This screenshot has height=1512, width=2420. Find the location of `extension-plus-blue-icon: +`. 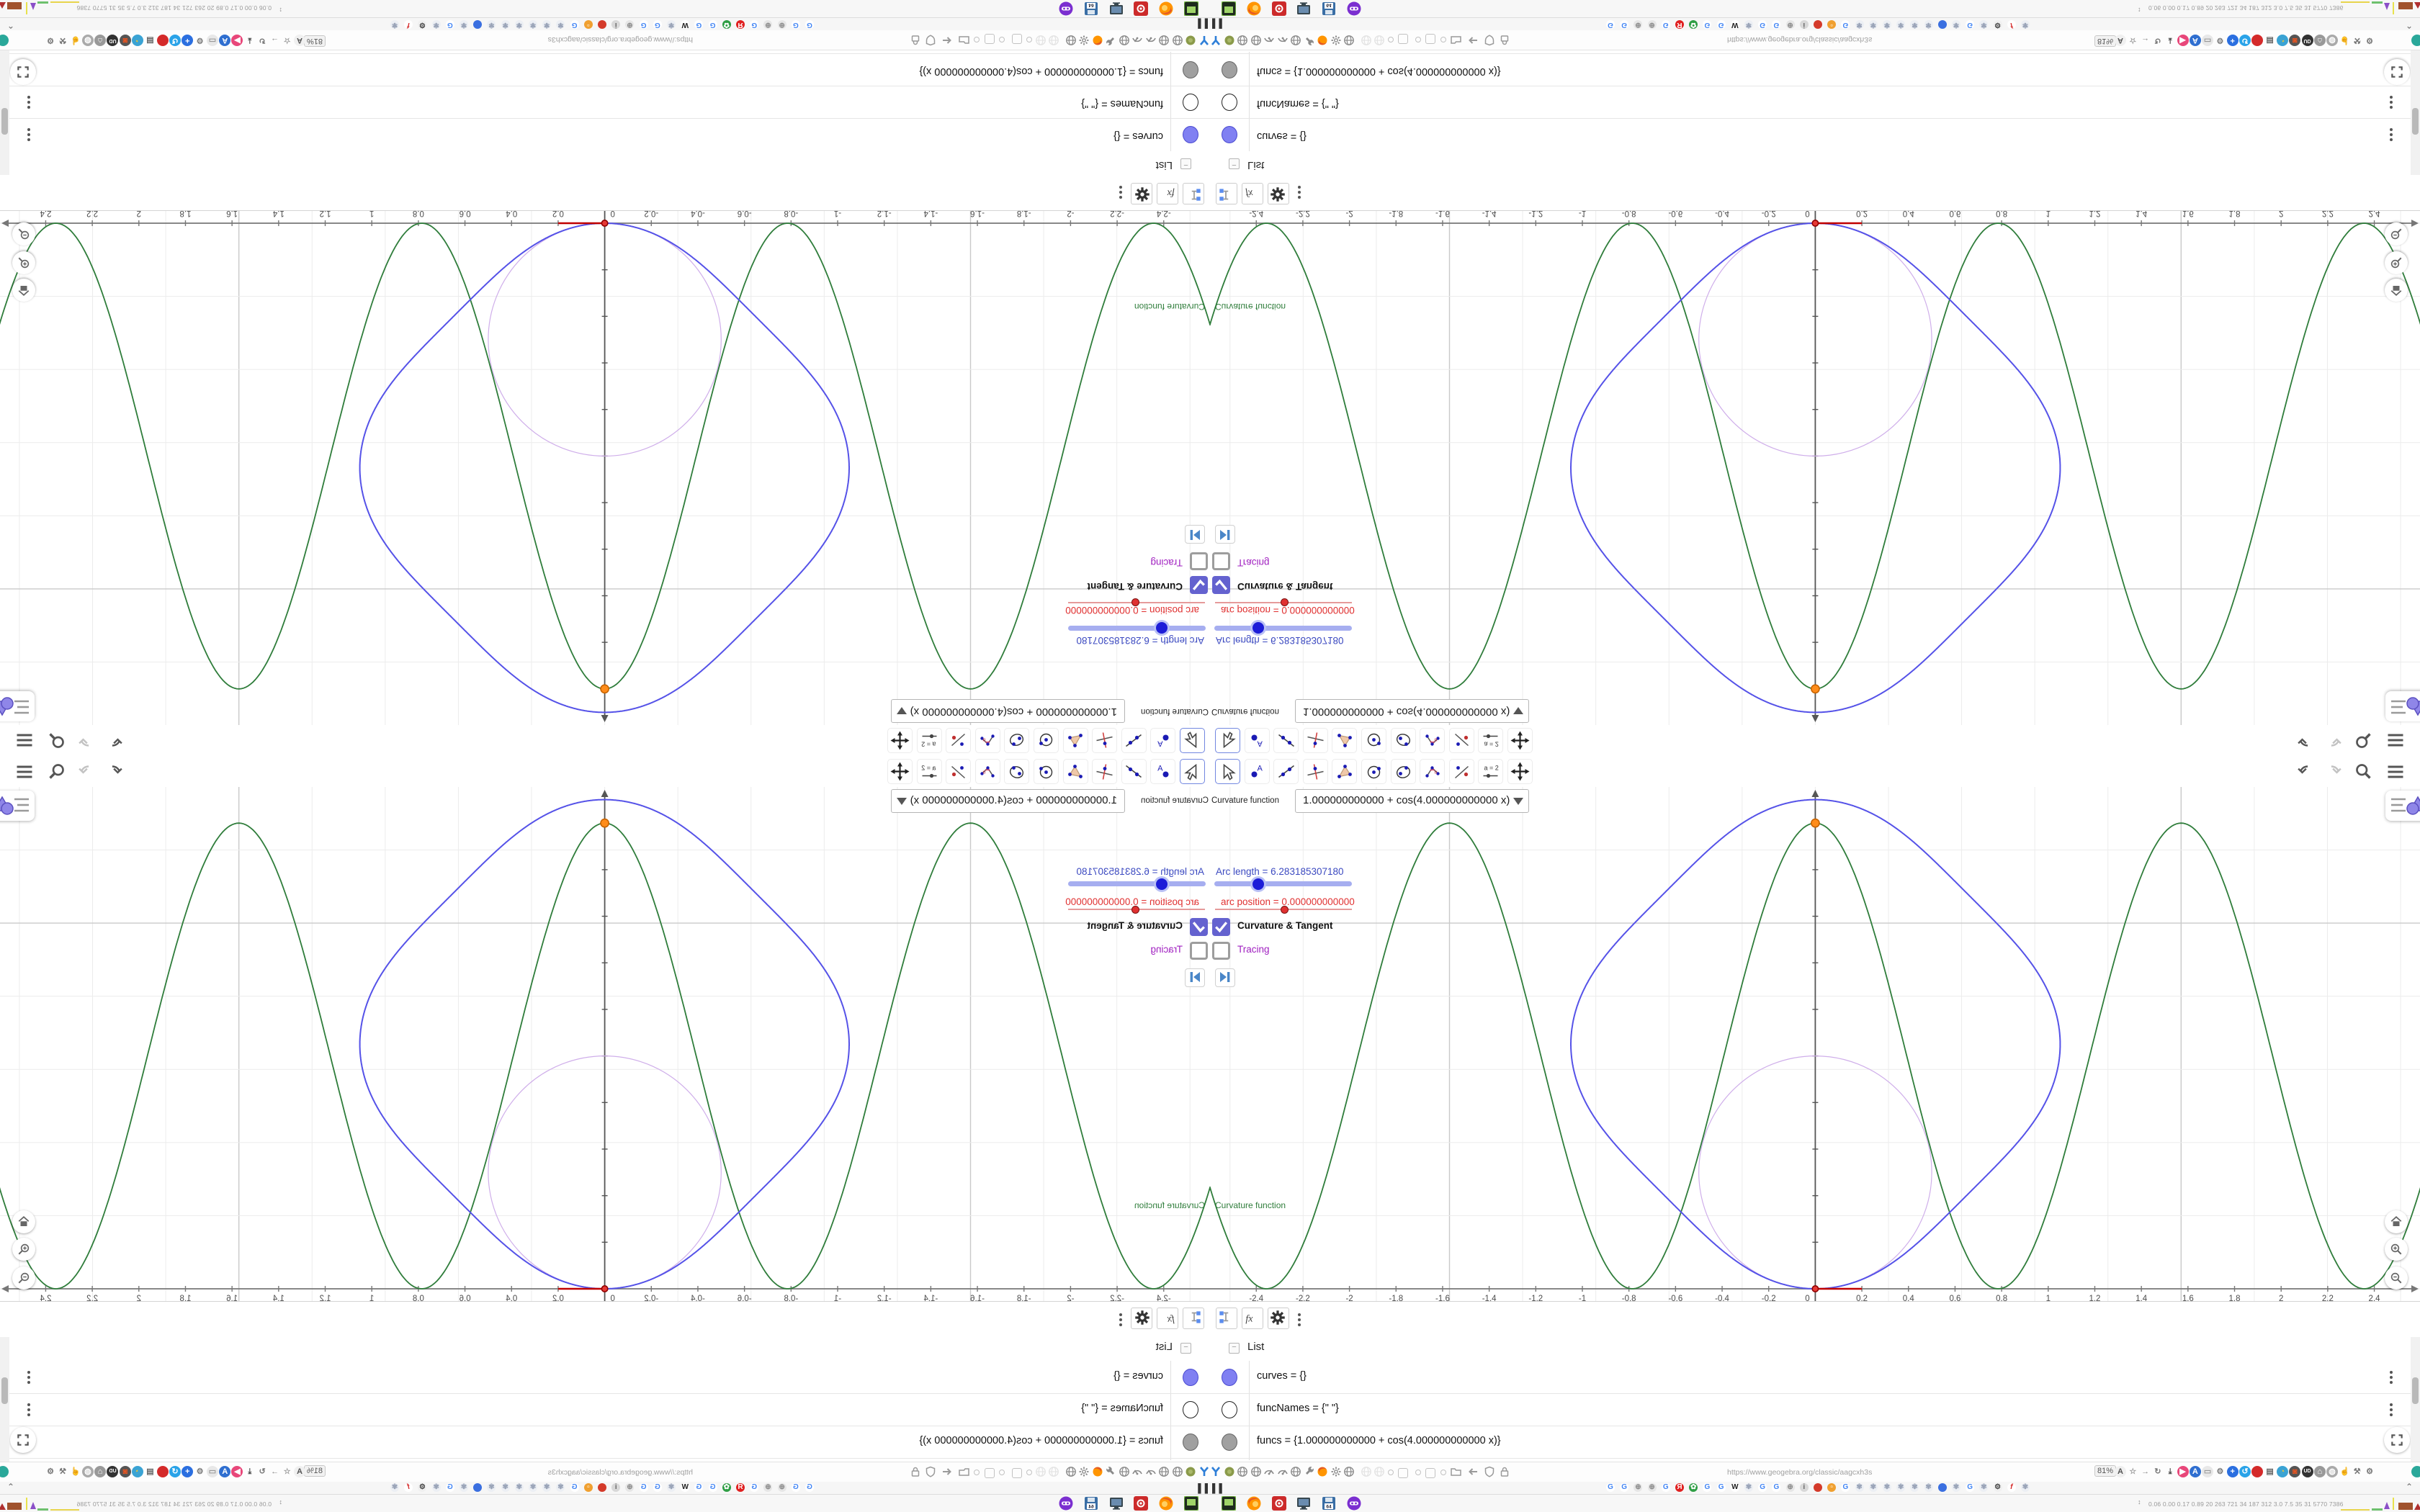

extension-plus-blue-icon: + is located at coordinates (2232, 40).